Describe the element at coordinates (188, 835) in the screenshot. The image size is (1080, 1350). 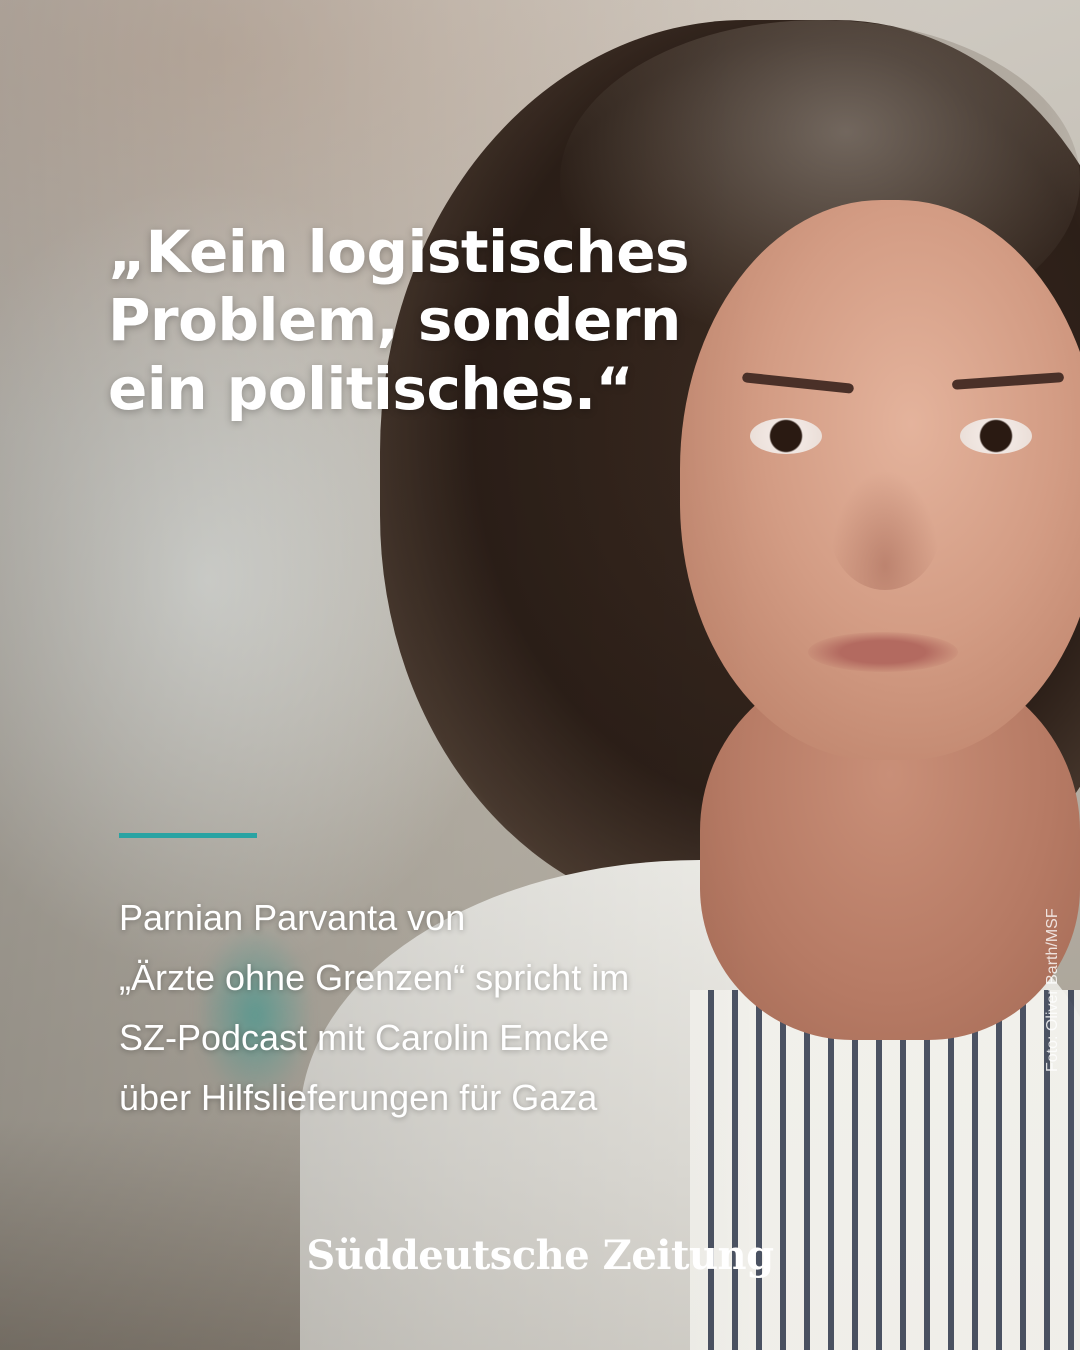
I see `accent-divider` at that location.